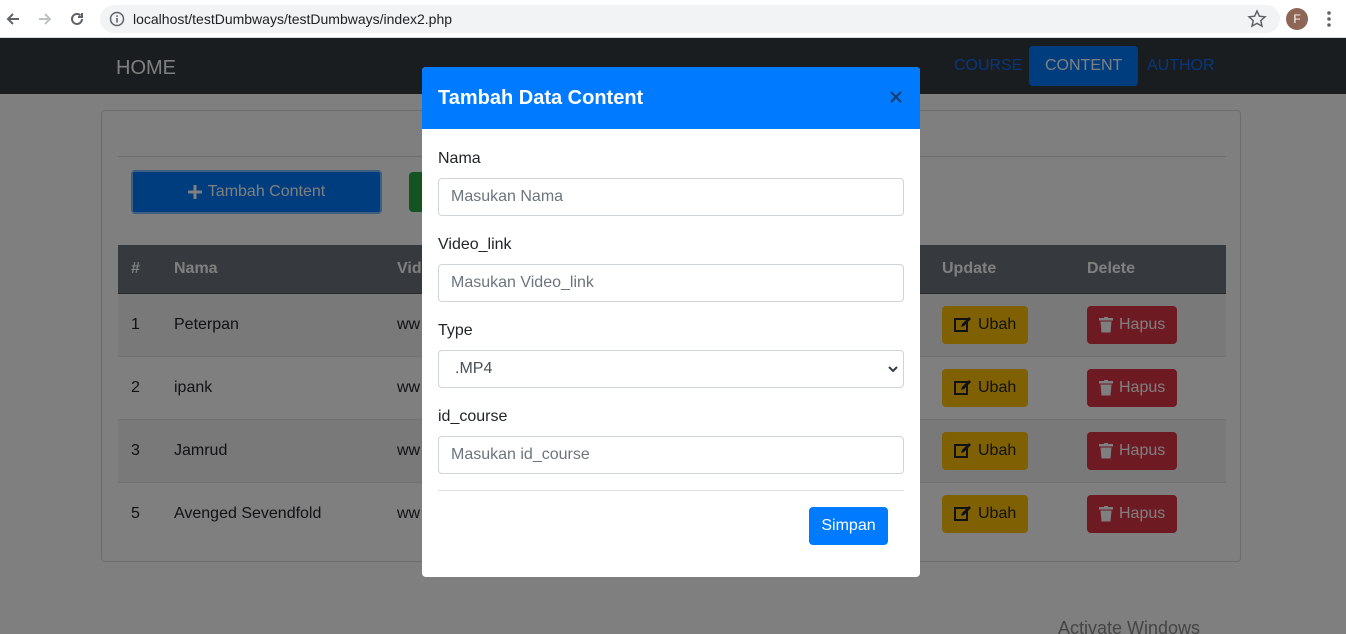  I want to click on info-icon, so click(117, 19).